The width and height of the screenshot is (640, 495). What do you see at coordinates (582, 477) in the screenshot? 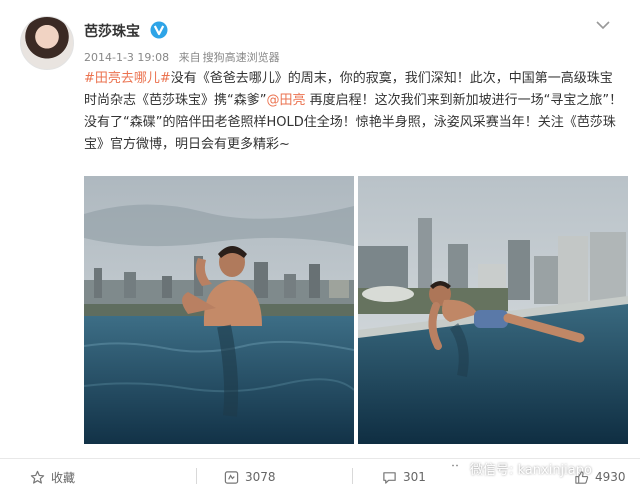
I see `thumbs-up-icon` at bounding box center [582, 477].